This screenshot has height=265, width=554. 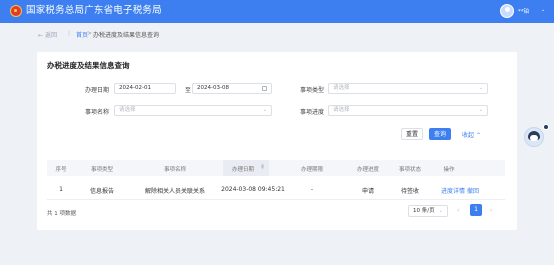 What do you see at coordinates (101, 191) in the screenshot?
I see `table-cell-type: 信息报告` at bounding box center [101, 191].